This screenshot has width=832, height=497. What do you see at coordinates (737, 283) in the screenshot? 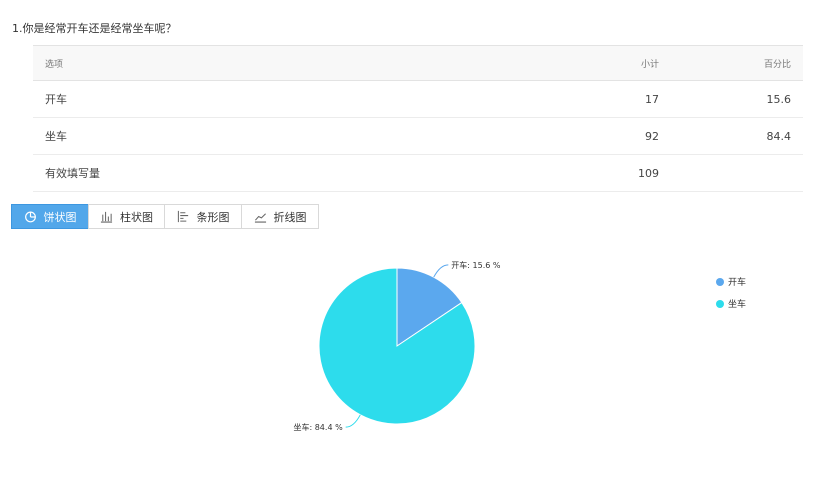
I see `legend-label: 开车` at bounding box center [737, 283].